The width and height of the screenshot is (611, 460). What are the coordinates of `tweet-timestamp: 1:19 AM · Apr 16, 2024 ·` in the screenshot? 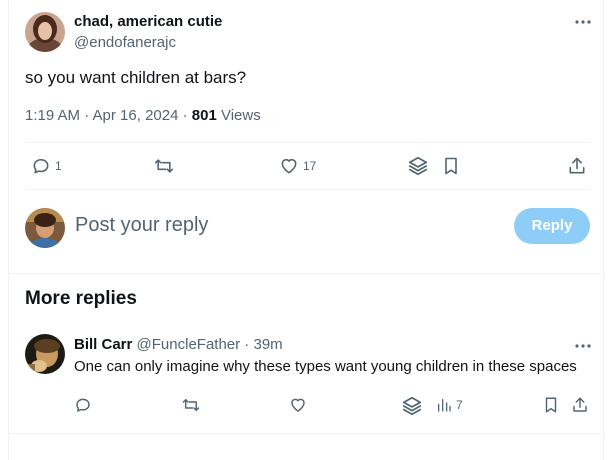 It's located at (108, 115).